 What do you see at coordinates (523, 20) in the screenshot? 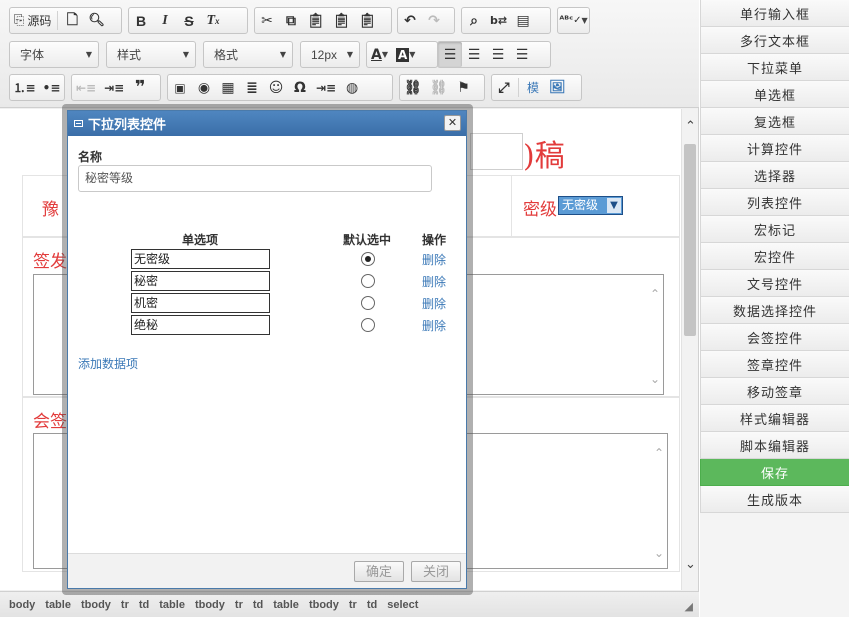
I see `select-all-icon: ▤` at bounding box center [523, 20].